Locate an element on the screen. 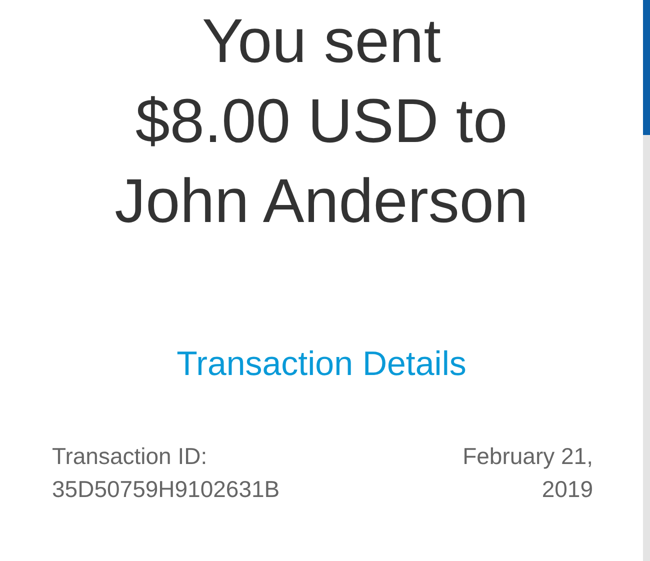 The width and height of the screenshot is (650, 561). heading-line: John Anderson is located at coordinates (321, 202).